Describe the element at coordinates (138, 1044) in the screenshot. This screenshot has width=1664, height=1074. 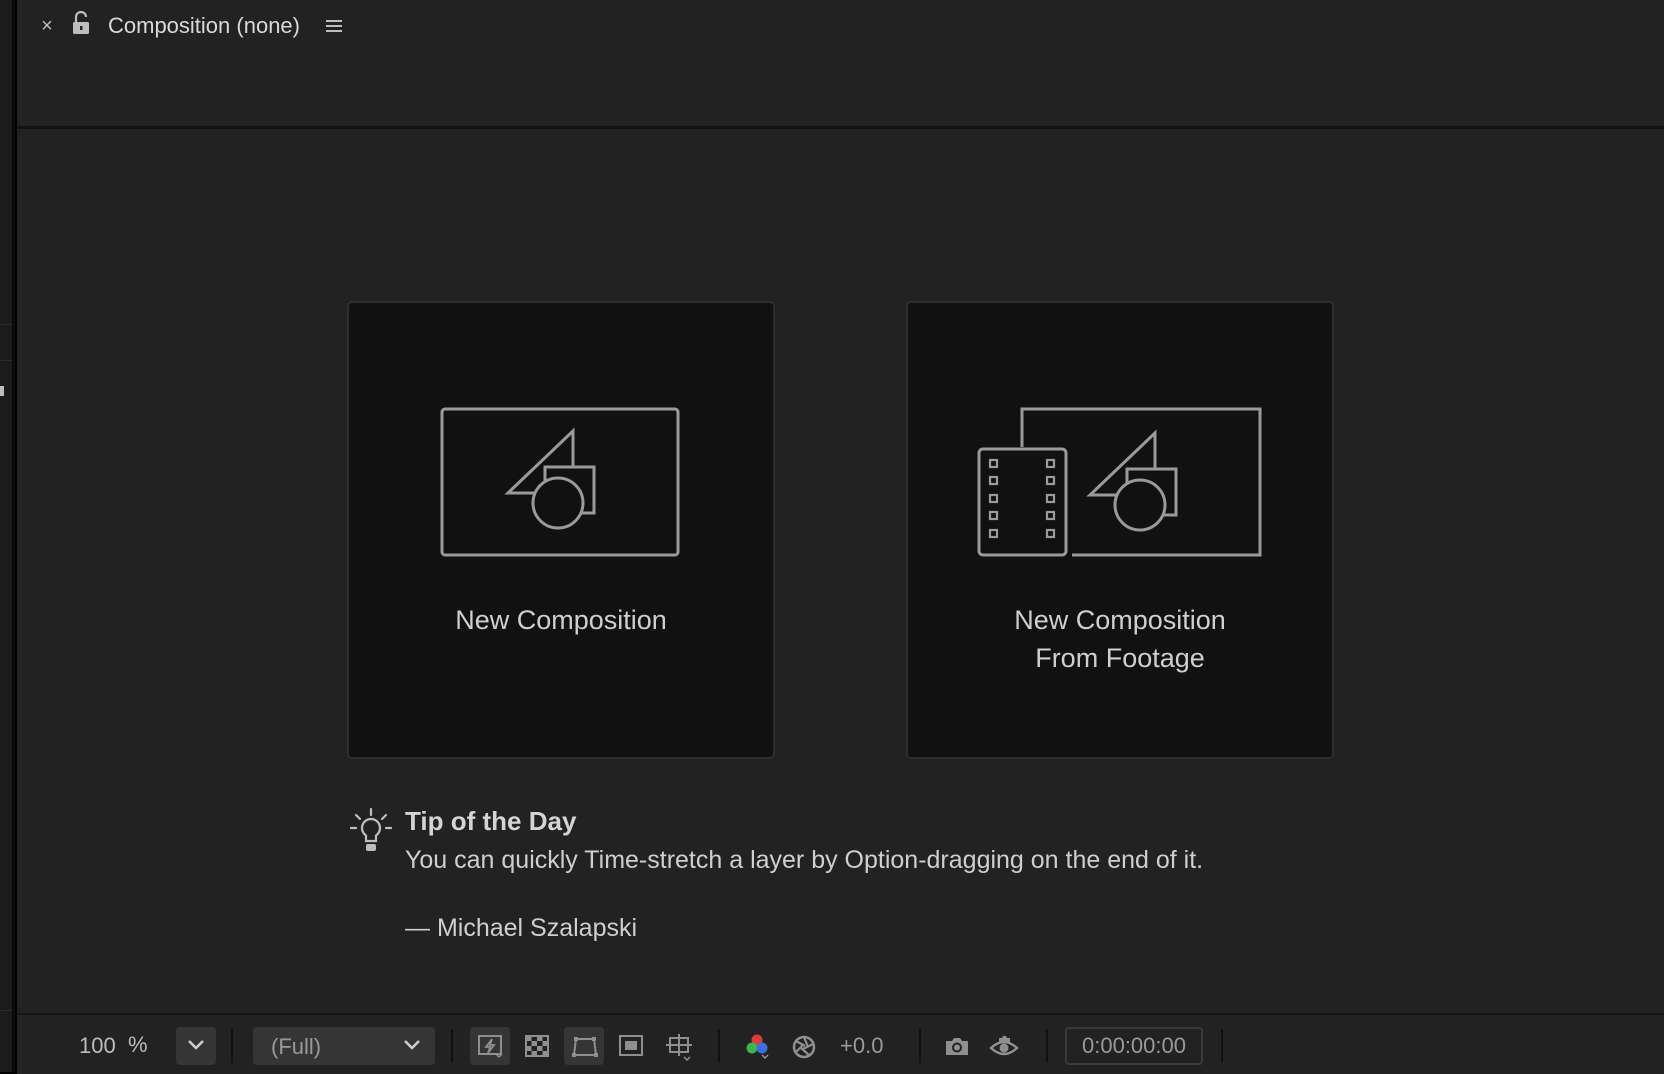
I see `zoom-unit: %` at that location.